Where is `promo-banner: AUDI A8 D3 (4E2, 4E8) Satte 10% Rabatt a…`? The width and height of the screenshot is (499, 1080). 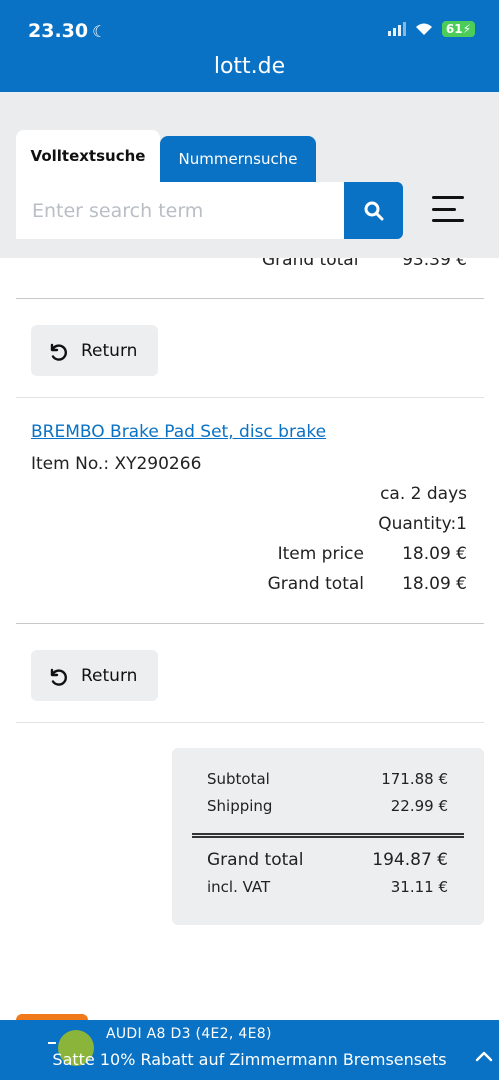 promo-banner: AUDI A8 D3 (4E2, 4E8) Satte 10% Rabatt a… is located at coordinates (249, 1050).